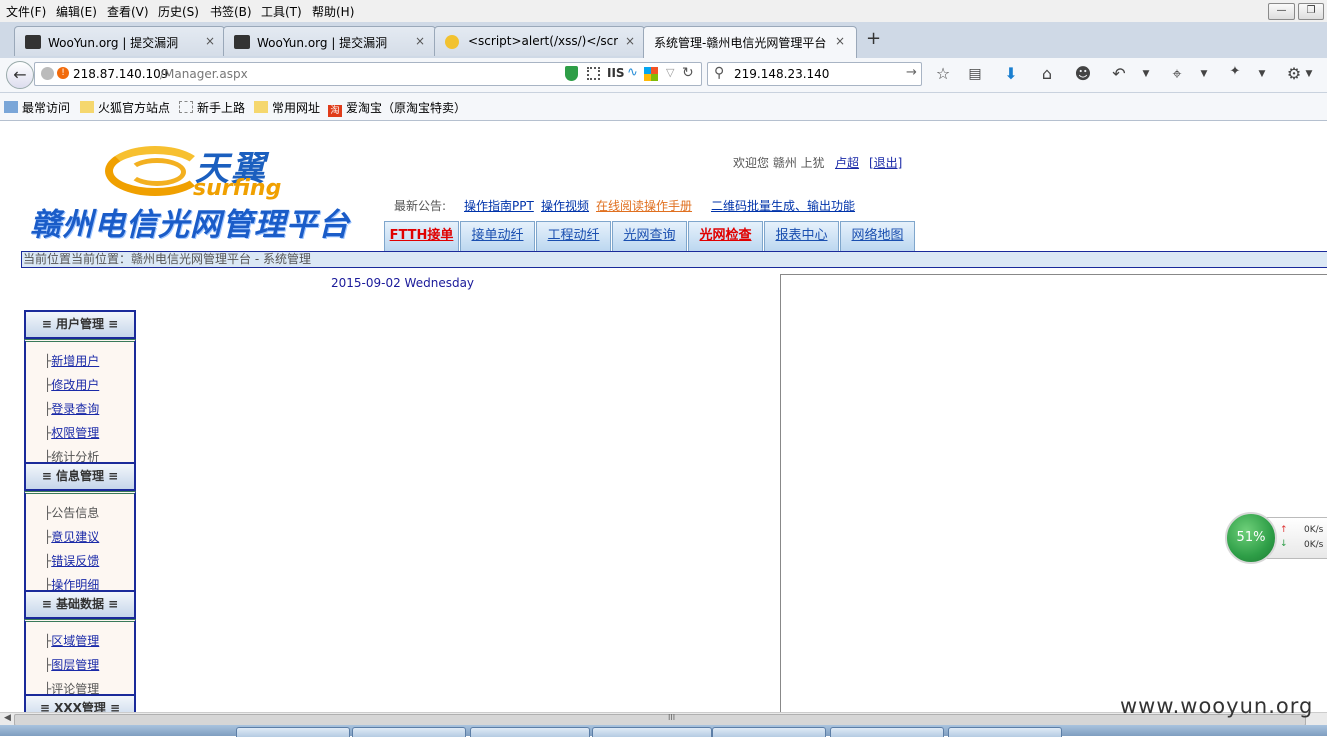  What do you see at coordinates (71, 432) in the screenshot?
I see `sidebar-item-permissions: ├权限管理` at bounding box center [71, 432].